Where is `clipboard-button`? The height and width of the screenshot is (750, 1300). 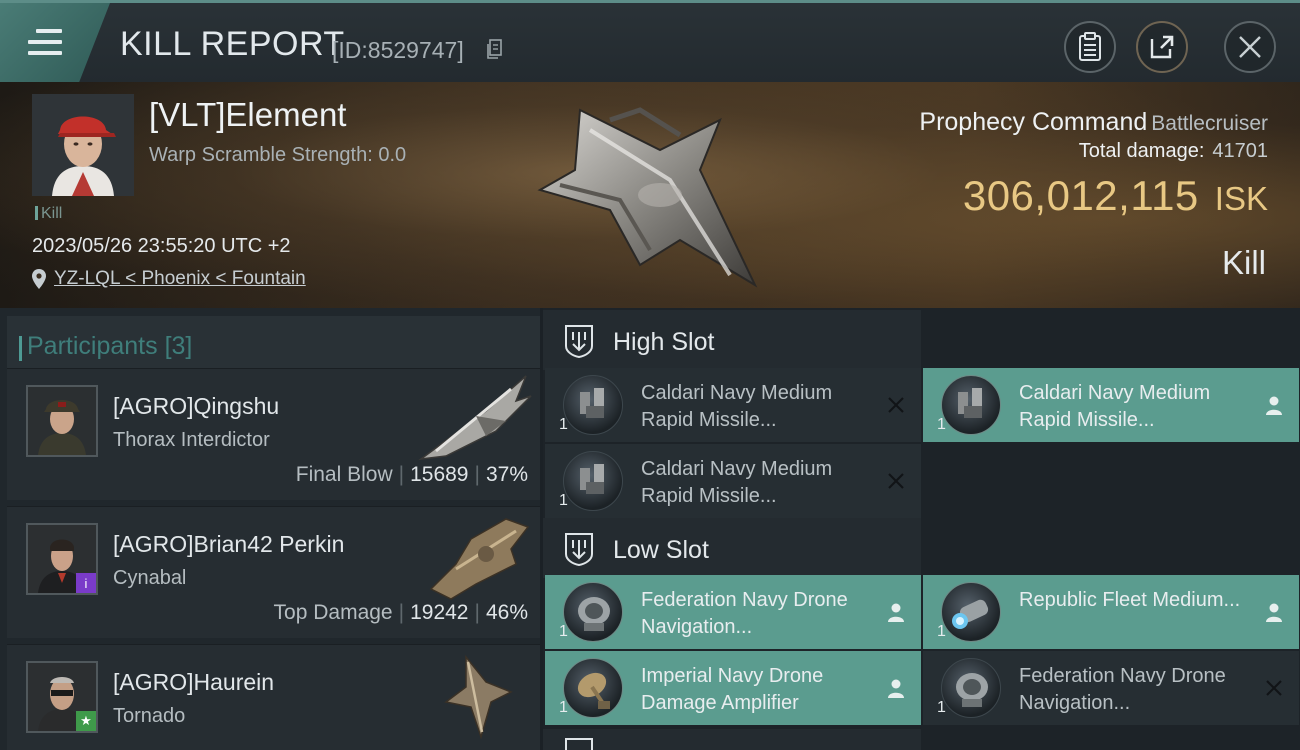
clipboard-button is located at coordinates (1090, 47).